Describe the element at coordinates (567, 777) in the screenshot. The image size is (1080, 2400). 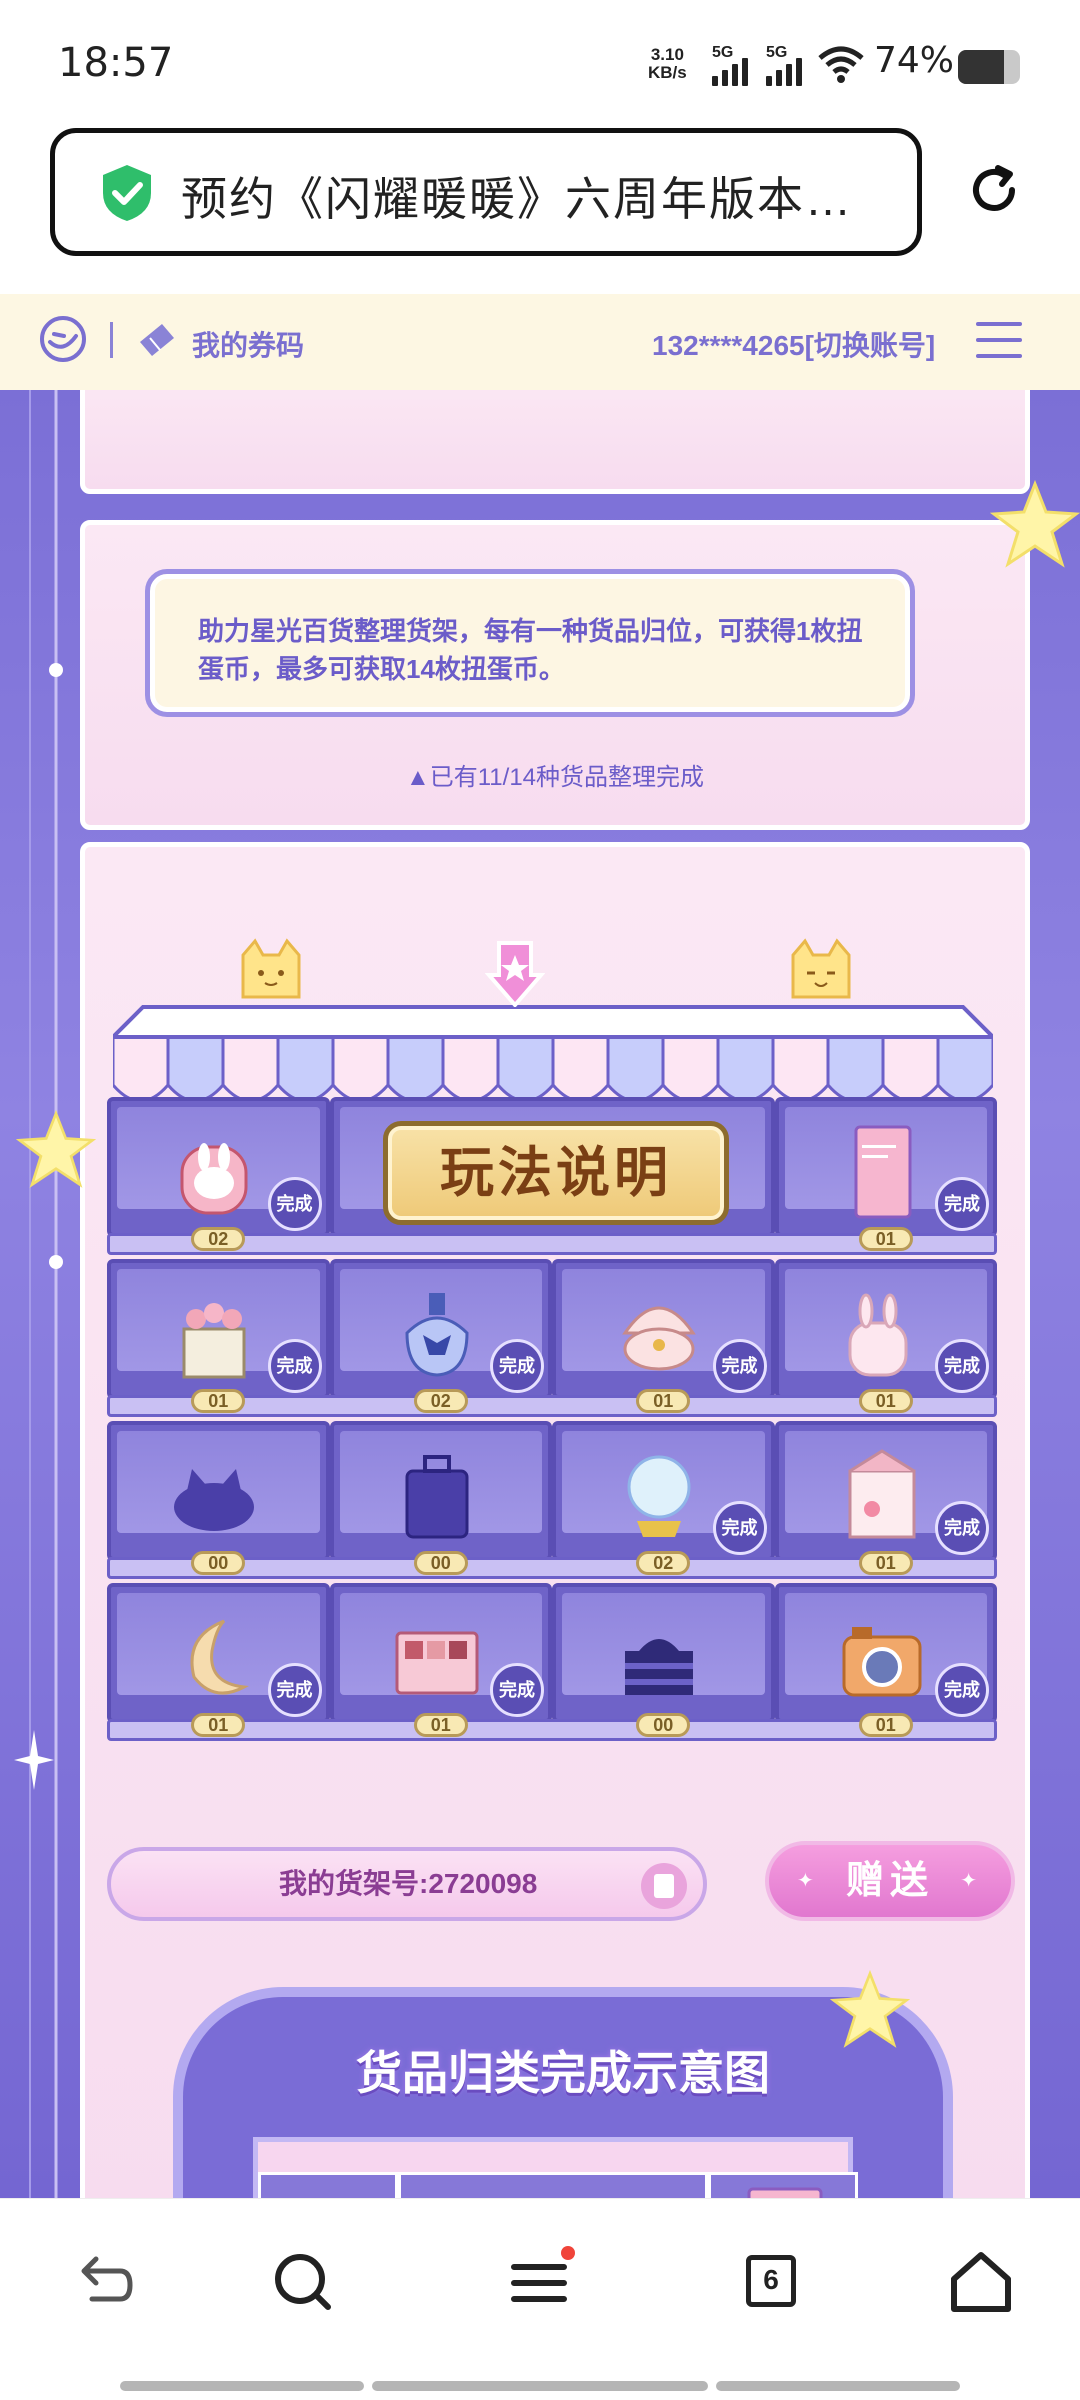
I see `progress-value: 已有11/14种货品整理完成` at that location.